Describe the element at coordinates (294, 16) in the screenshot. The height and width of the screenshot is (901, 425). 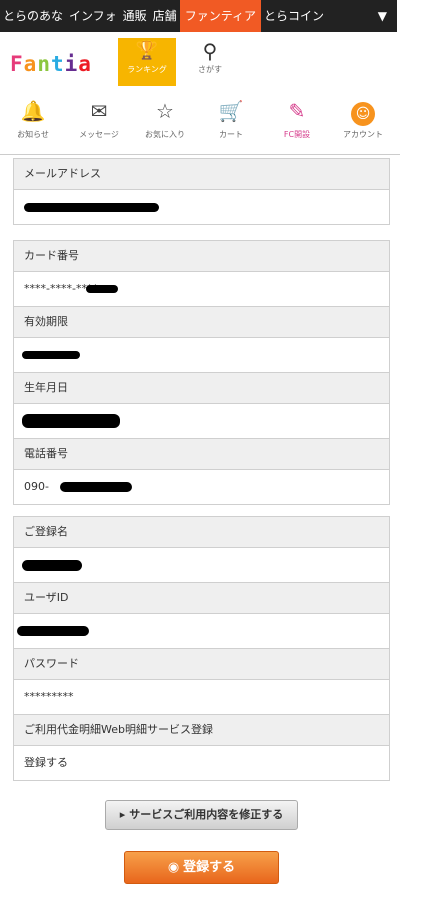
I see `nav-toracoin: とらコイン` at that location.